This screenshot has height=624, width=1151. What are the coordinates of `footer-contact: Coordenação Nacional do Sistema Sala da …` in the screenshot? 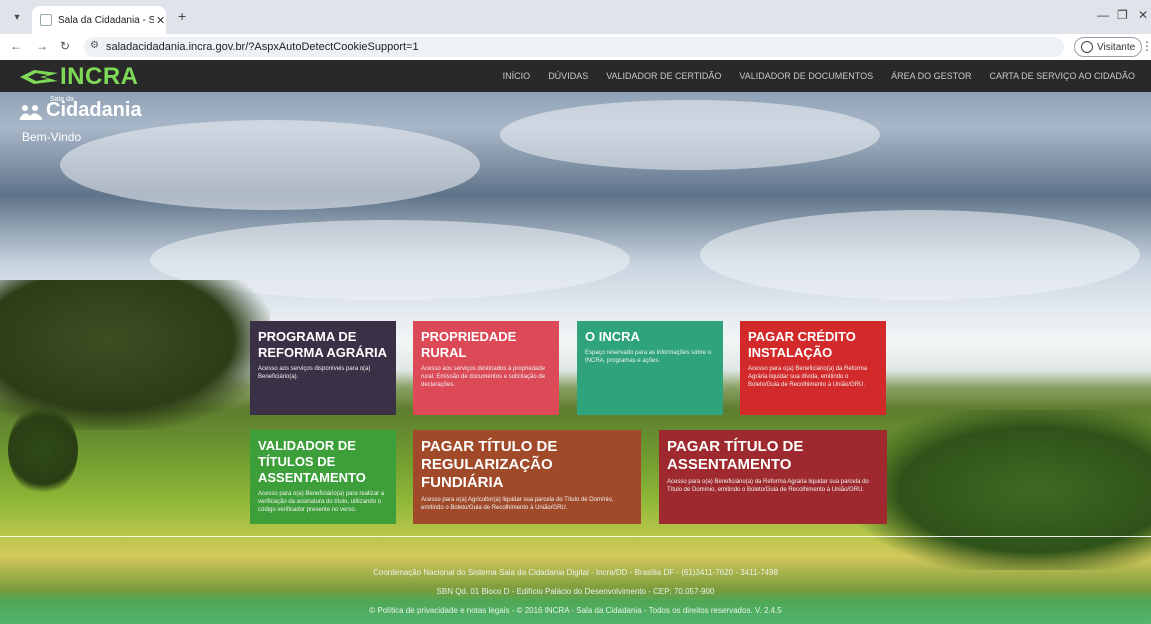 It's located at (575, 572).